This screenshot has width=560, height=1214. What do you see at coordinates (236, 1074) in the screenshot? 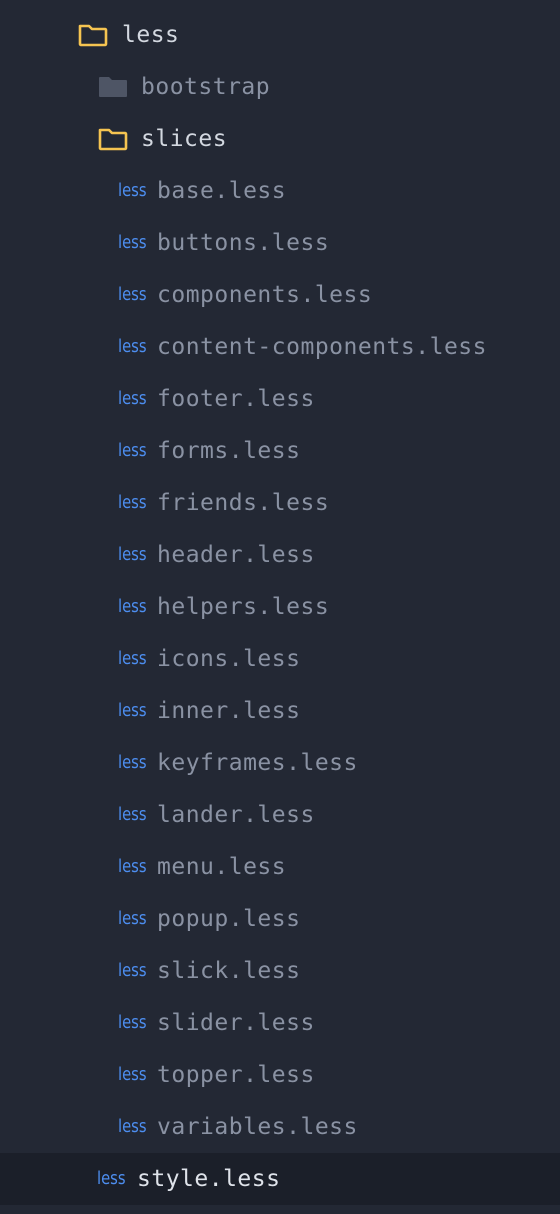
I see `tree-item-label: topper.less` at bounding box center [236, 1074].